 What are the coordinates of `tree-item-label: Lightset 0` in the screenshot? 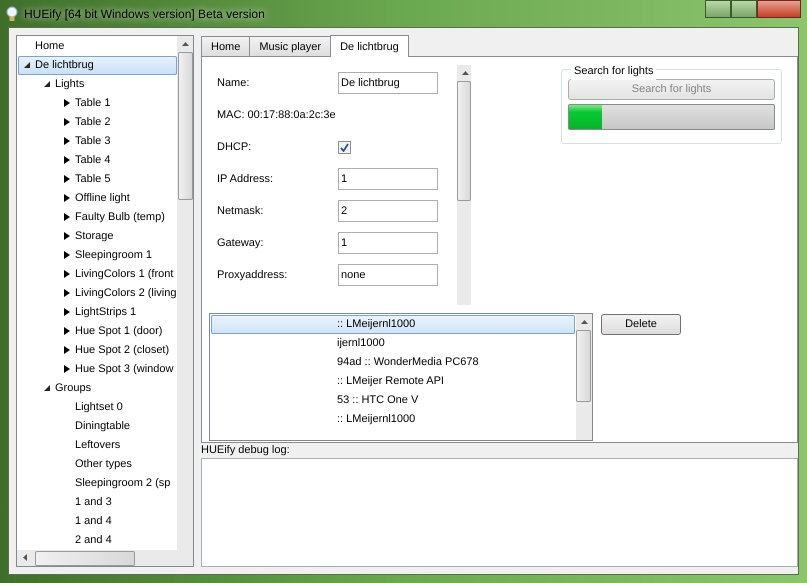 It's located at (99, 407).